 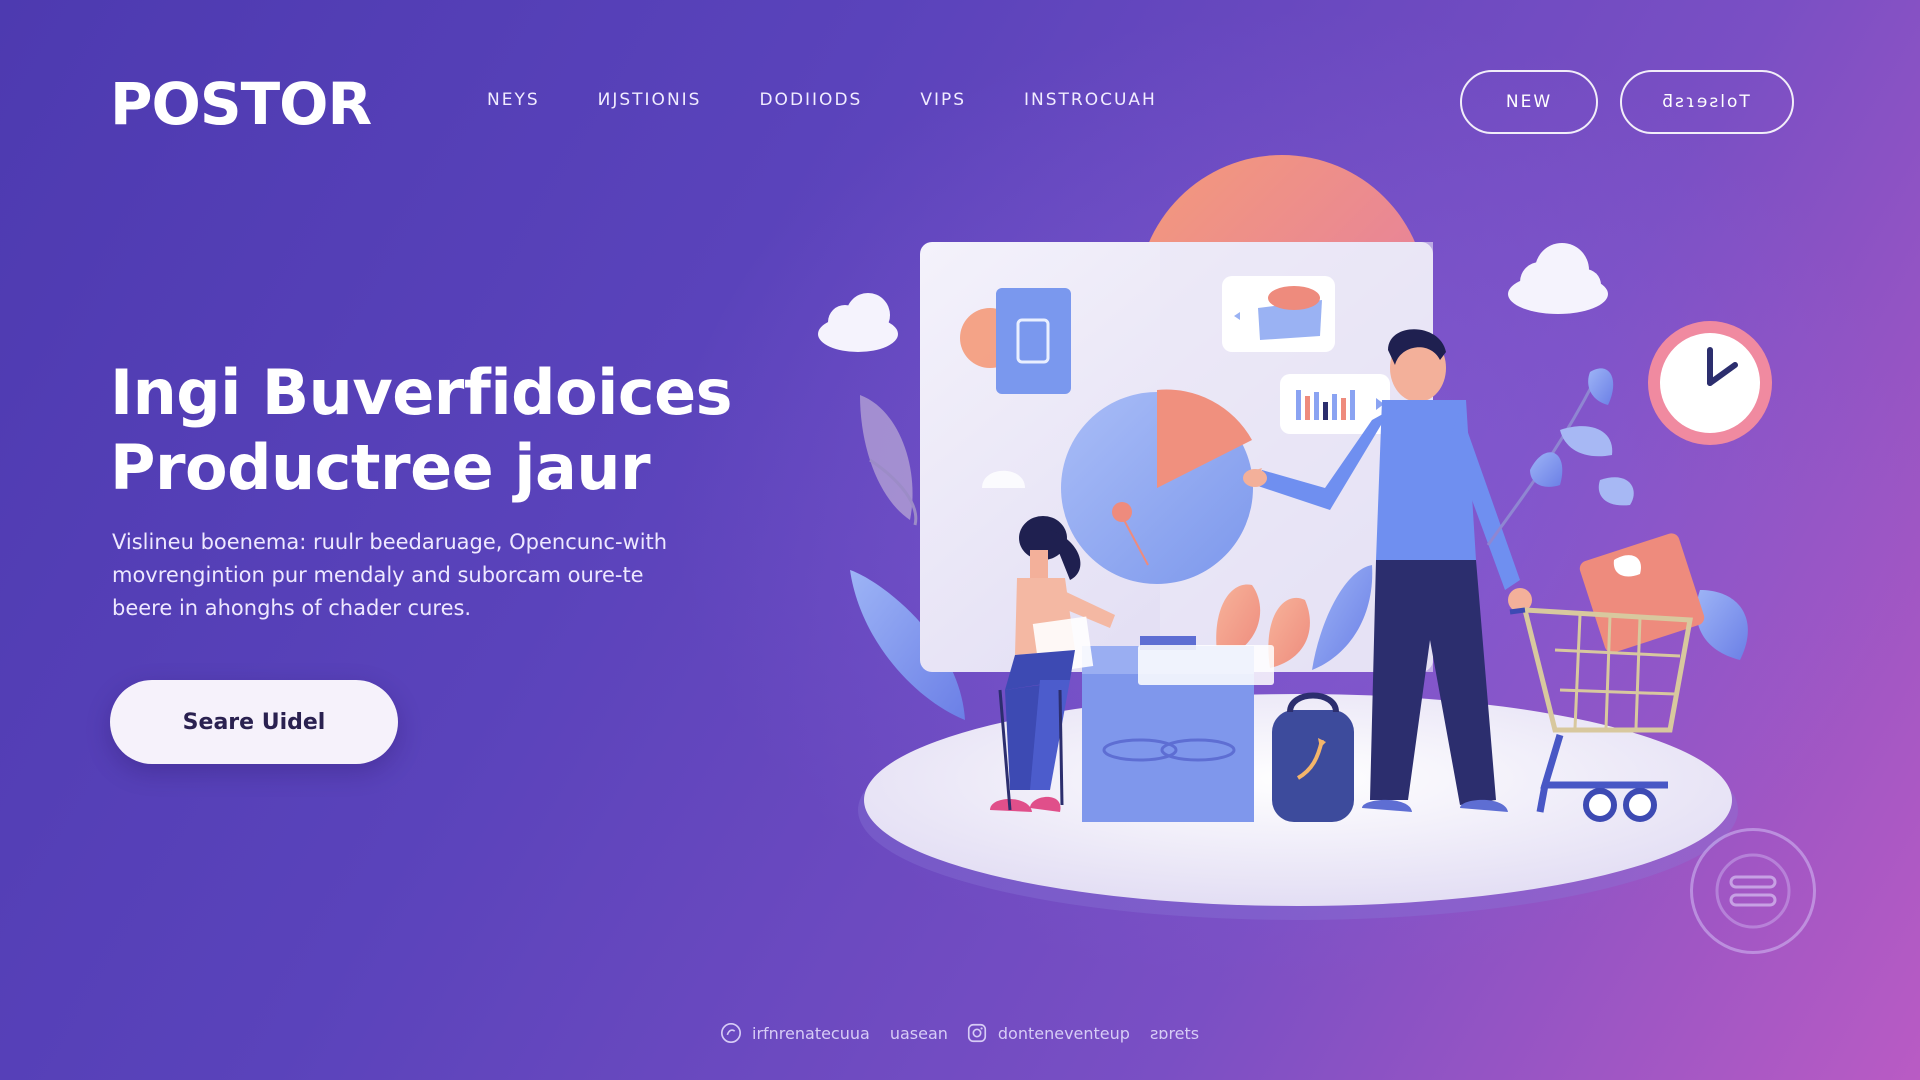 I want to click on footer-link-1: irfnrenatecuua, so click(x=811, y=1033).